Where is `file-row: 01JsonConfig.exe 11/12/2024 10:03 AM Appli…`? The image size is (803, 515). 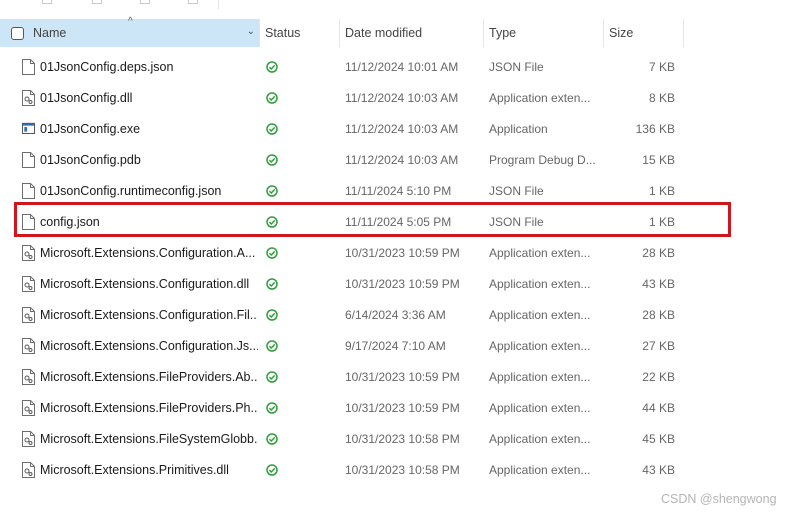
file-row: 01JsonConfig.exe 11/12/2024 10:03 AM Appli… is located at coordinates (401, 128).